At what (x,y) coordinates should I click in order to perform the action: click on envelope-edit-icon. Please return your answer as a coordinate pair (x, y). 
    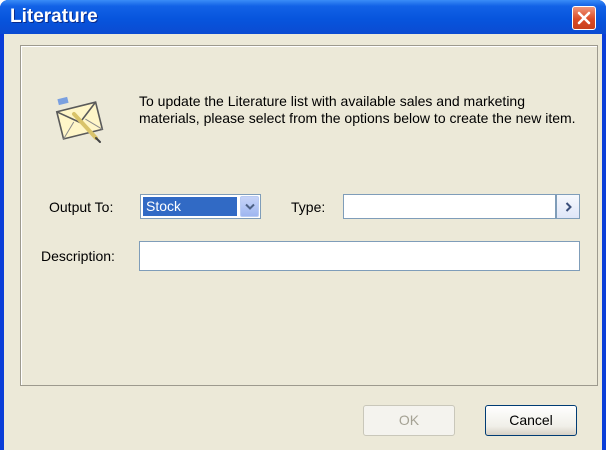
    Looking at the image, I should click on (82, 122).